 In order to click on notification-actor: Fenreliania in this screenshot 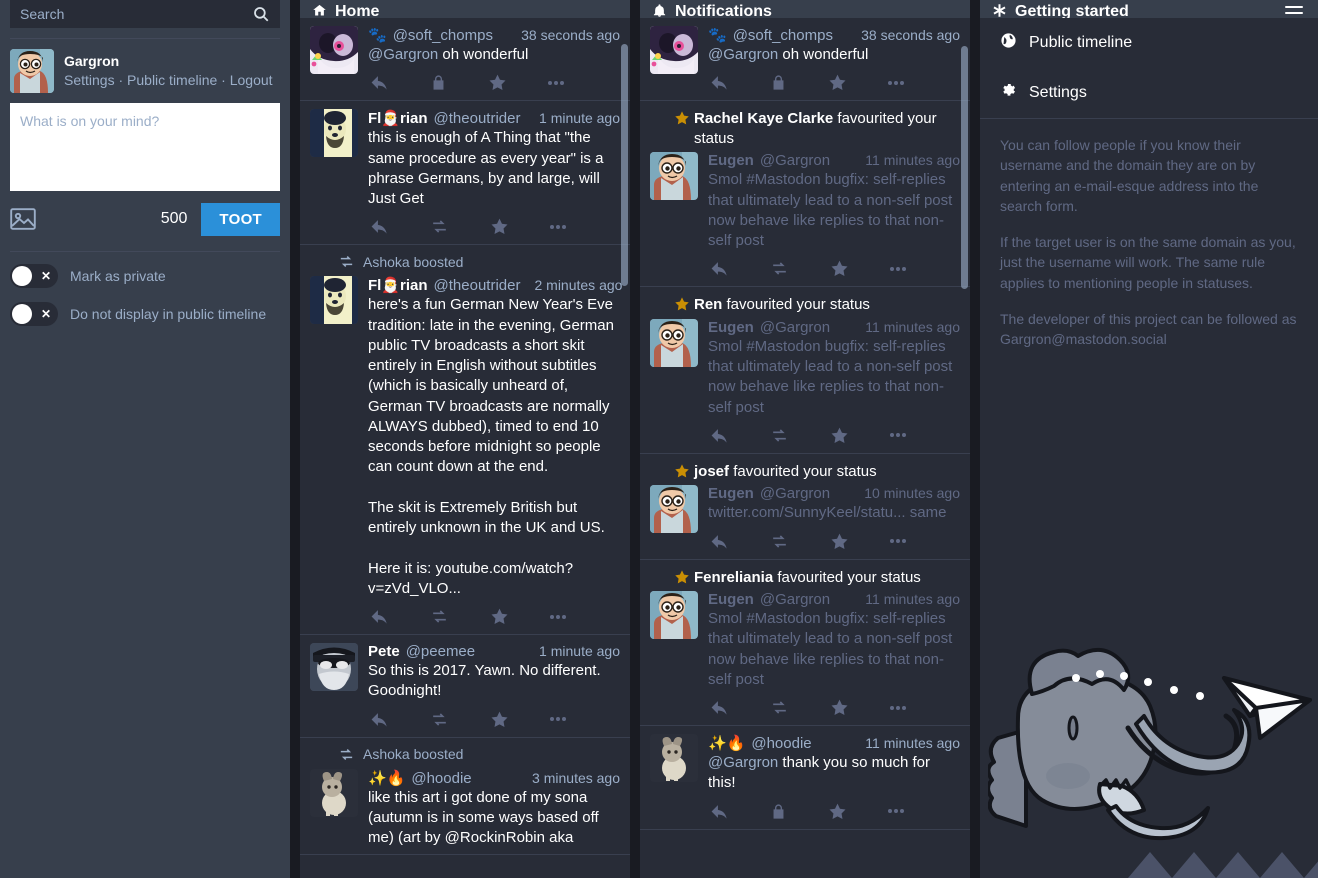, I will do `click(733, 577)`.